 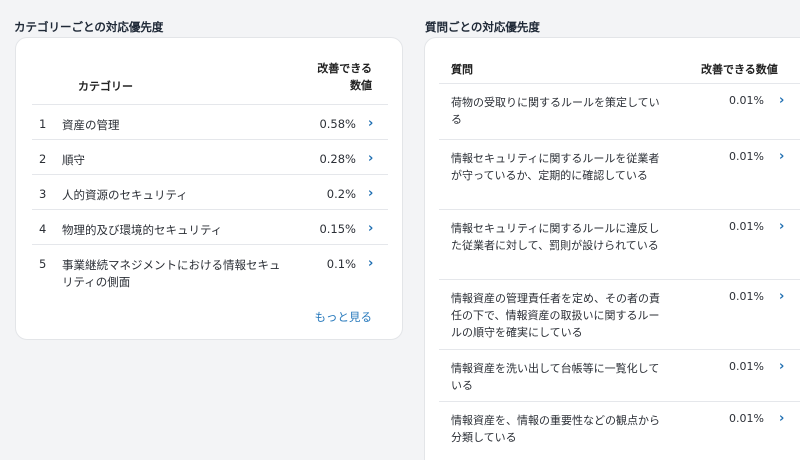 I want to click on row-question-text: 荷物の受取りに関するルールを策定している, so click(x=555, y=111).